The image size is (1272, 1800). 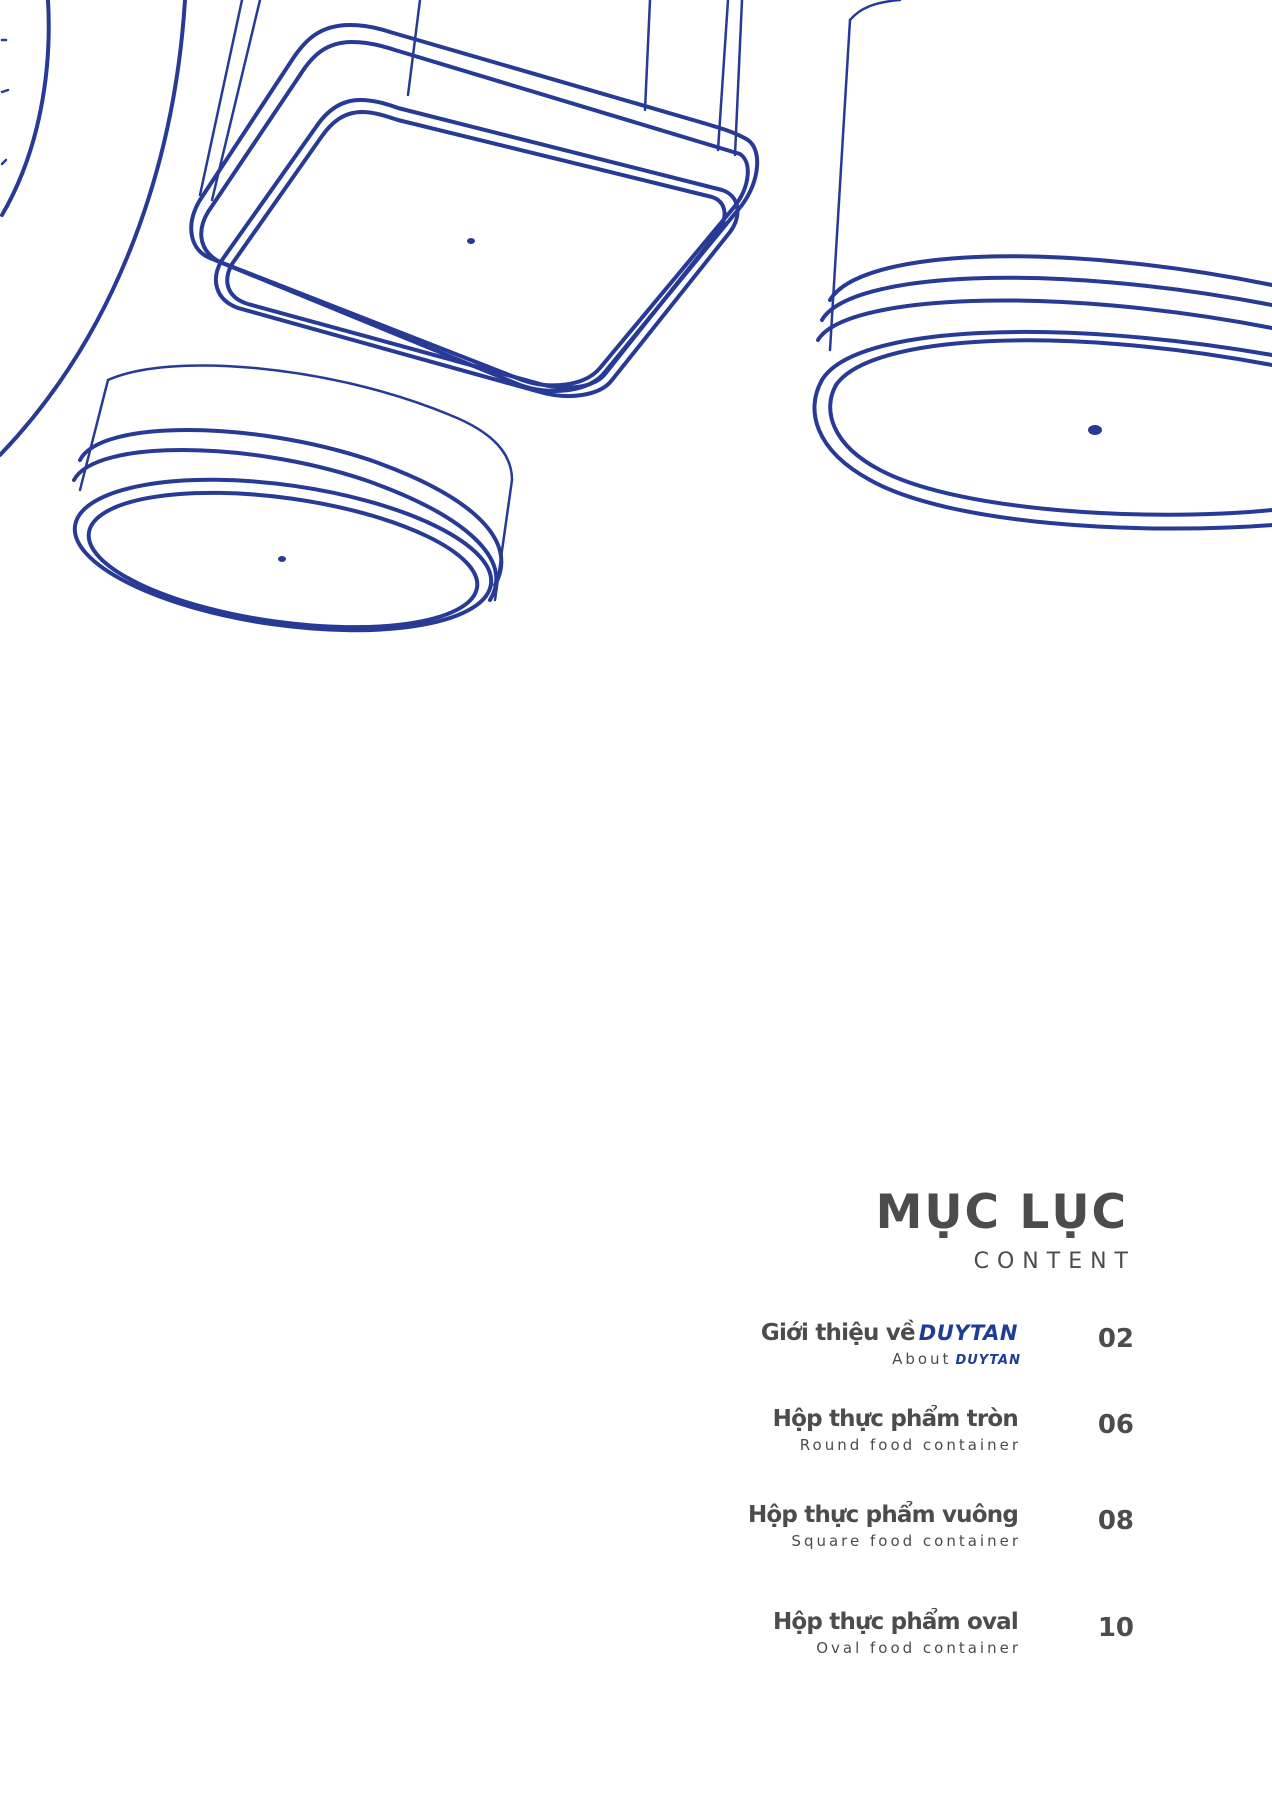 I want to click on toc-entry-page-number: 02, so click(x=1115, y=1339).